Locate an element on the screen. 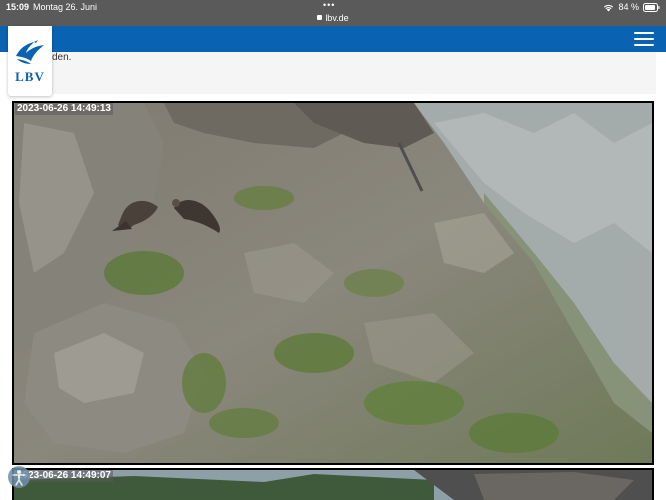 This screenshot has height=500, width=666. lbv-bird-logo is located at coordinates (30, 52).